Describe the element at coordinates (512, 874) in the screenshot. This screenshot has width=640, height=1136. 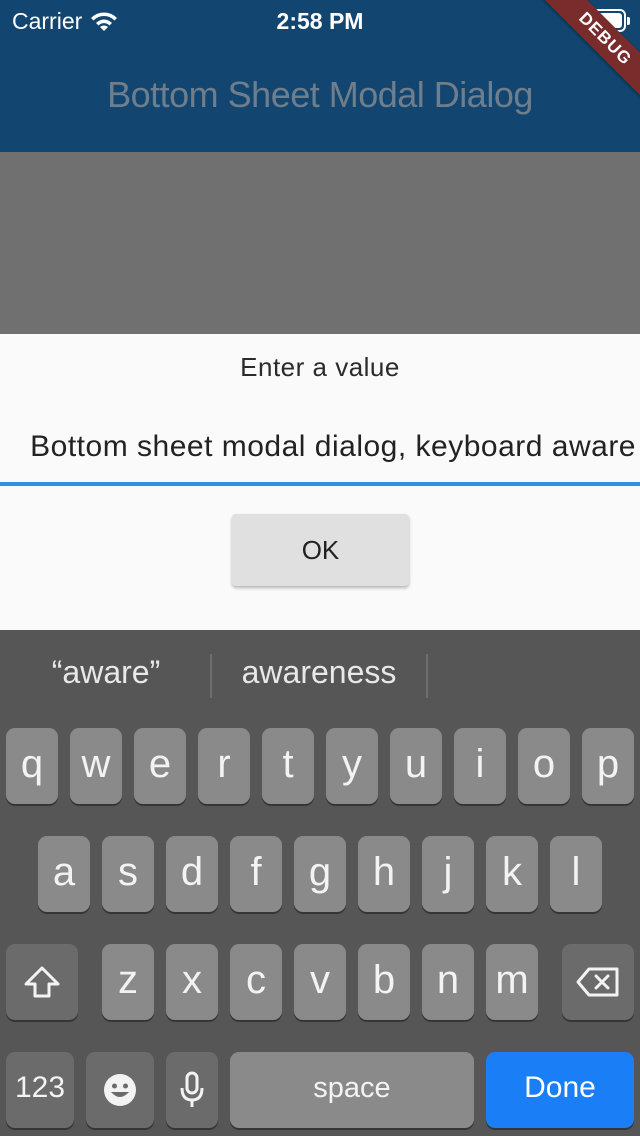
I see `key-k: k` at that location.